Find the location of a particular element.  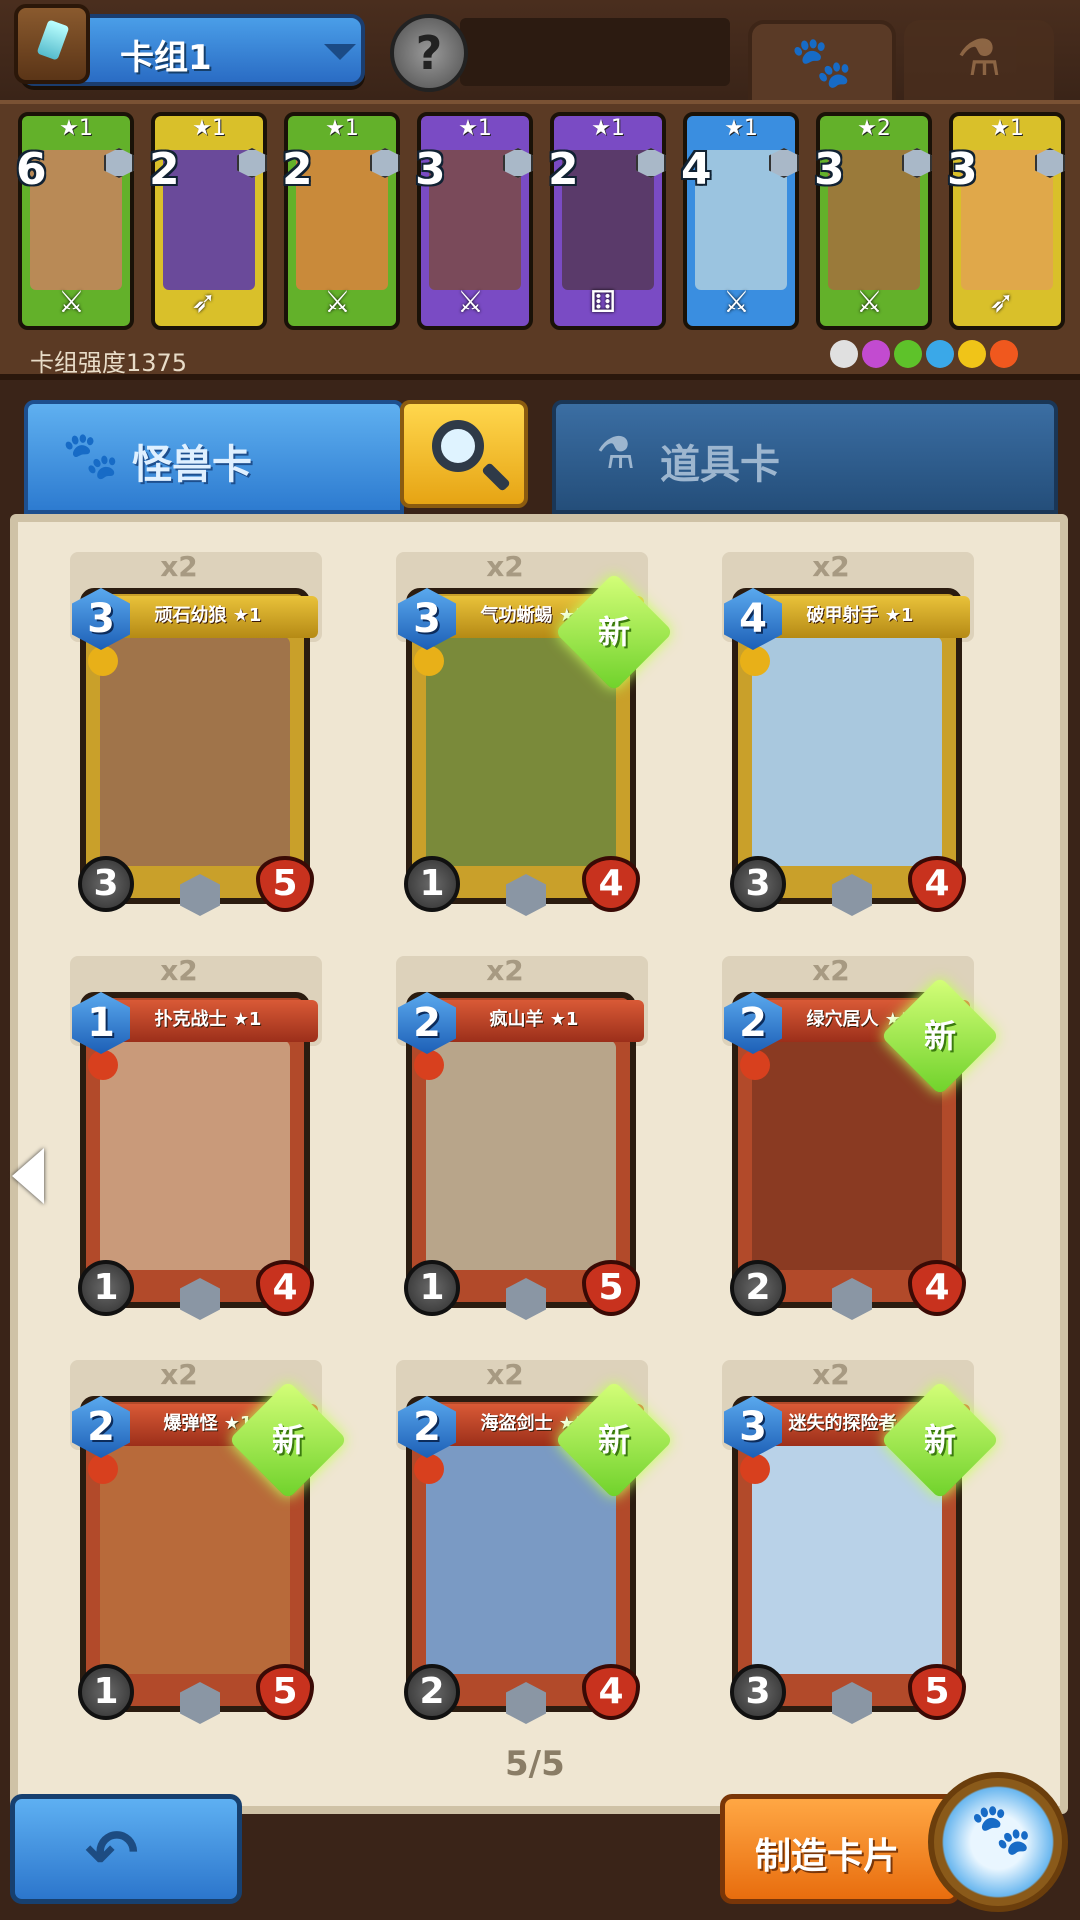

monster-card: 顽石幼狼 ★1 3 3 5 is located at coordinates (195, 752).